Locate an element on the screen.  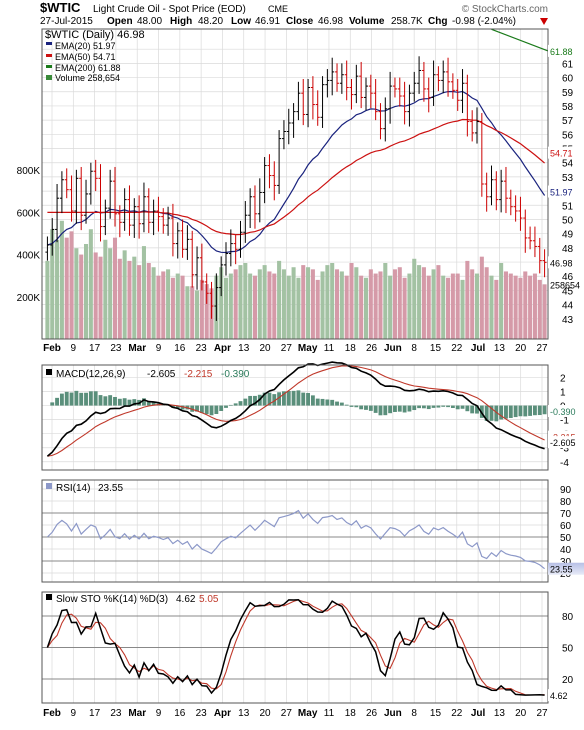
volume-tick-label: 800K is located at coordinates (29, 171).